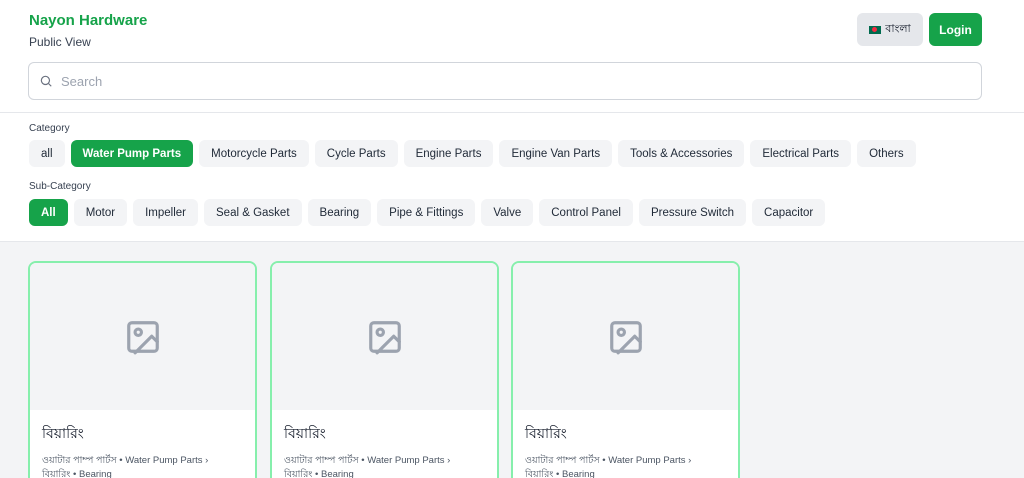  Describe the element at coordinates (60, 186) in the screenshot. I see `subcategory-label: Sub-Category` at that location.